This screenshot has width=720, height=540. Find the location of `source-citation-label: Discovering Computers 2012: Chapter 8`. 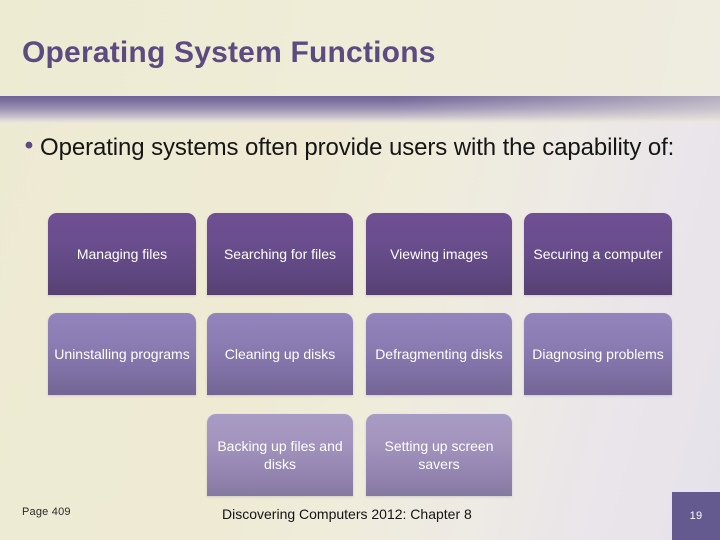

source-citation-label: Discovering Computers 2012: Chapter 8 is located at coordinates (347, 514).